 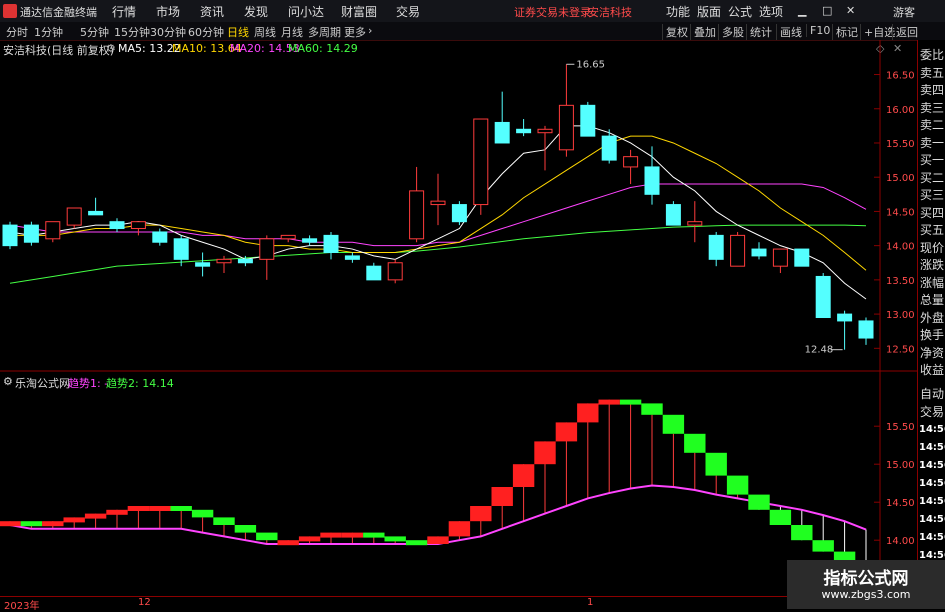 I want to click on quote-field-label: 卖二, so click(x=932, y=125).